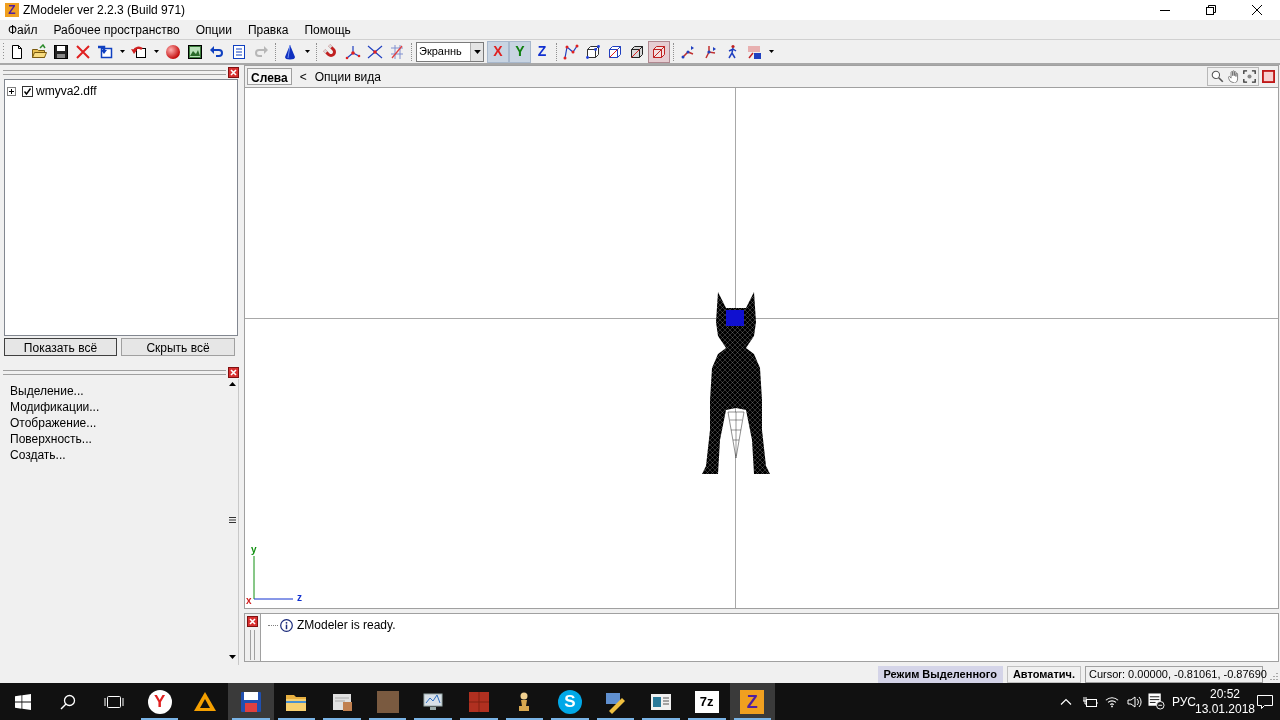 The image size is (1280, 720). I want to click on chevron-up-icon, so click(1066, 701).